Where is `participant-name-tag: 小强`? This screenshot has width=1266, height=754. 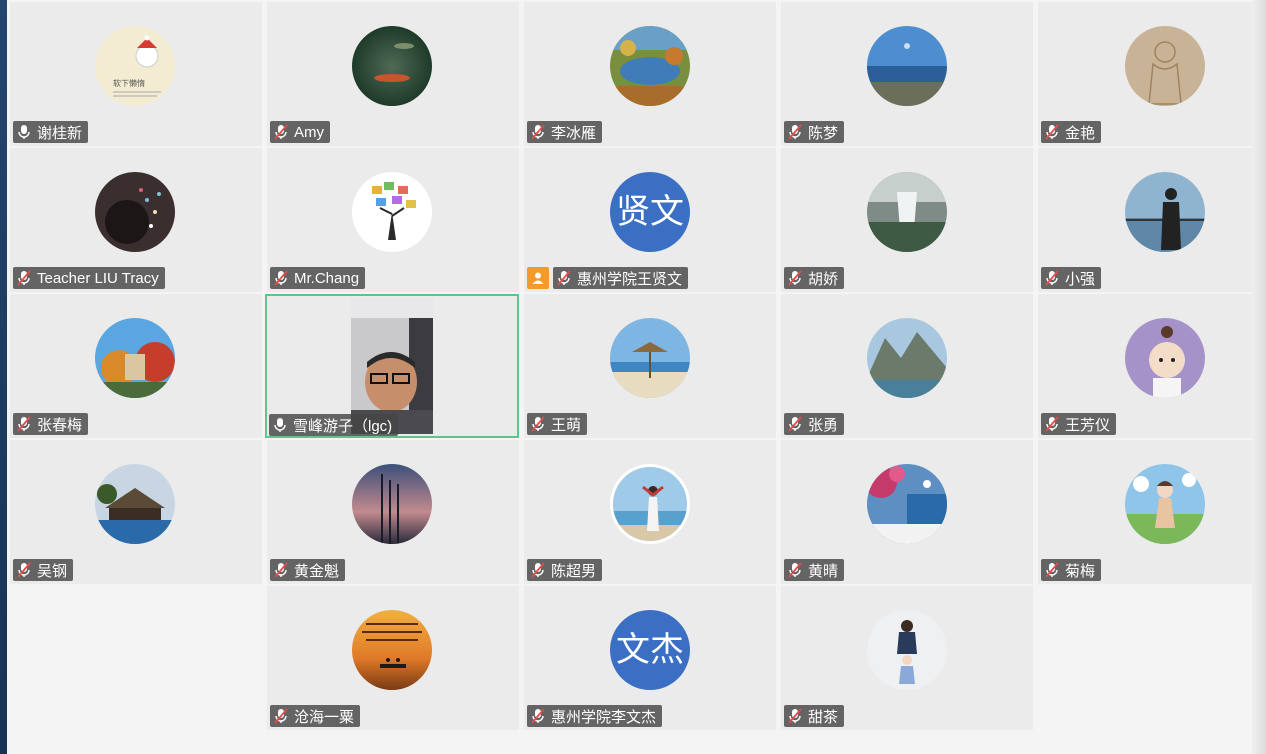
participant-name-tag: 小强 is located at coordinates (1071, 278).